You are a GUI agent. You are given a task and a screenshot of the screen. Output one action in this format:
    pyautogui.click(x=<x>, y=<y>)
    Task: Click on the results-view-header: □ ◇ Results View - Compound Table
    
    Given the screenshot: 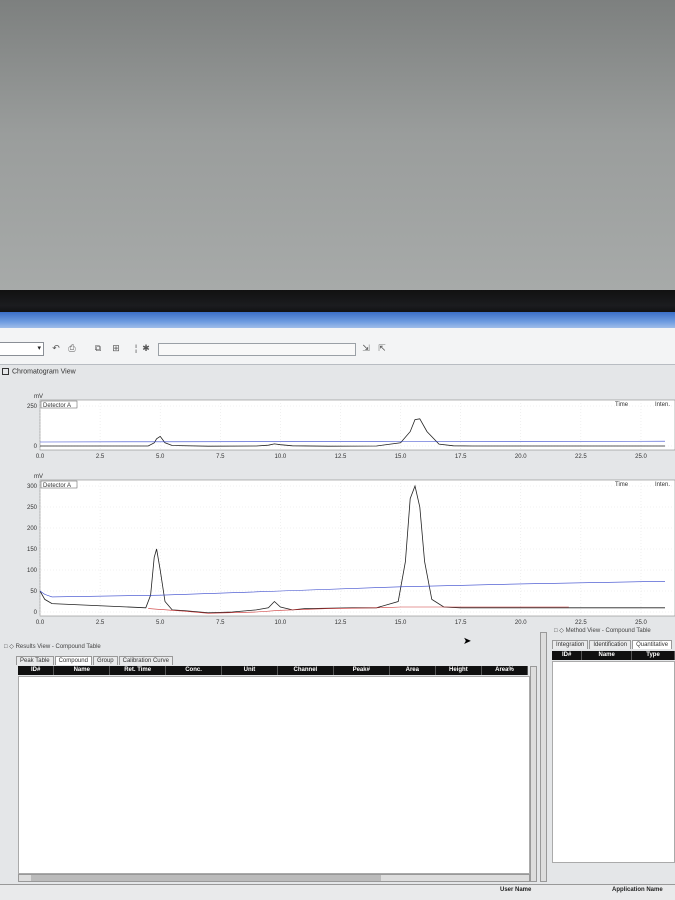 What is the action you would take?
    pyautogui.click(x=52, y=646)
    